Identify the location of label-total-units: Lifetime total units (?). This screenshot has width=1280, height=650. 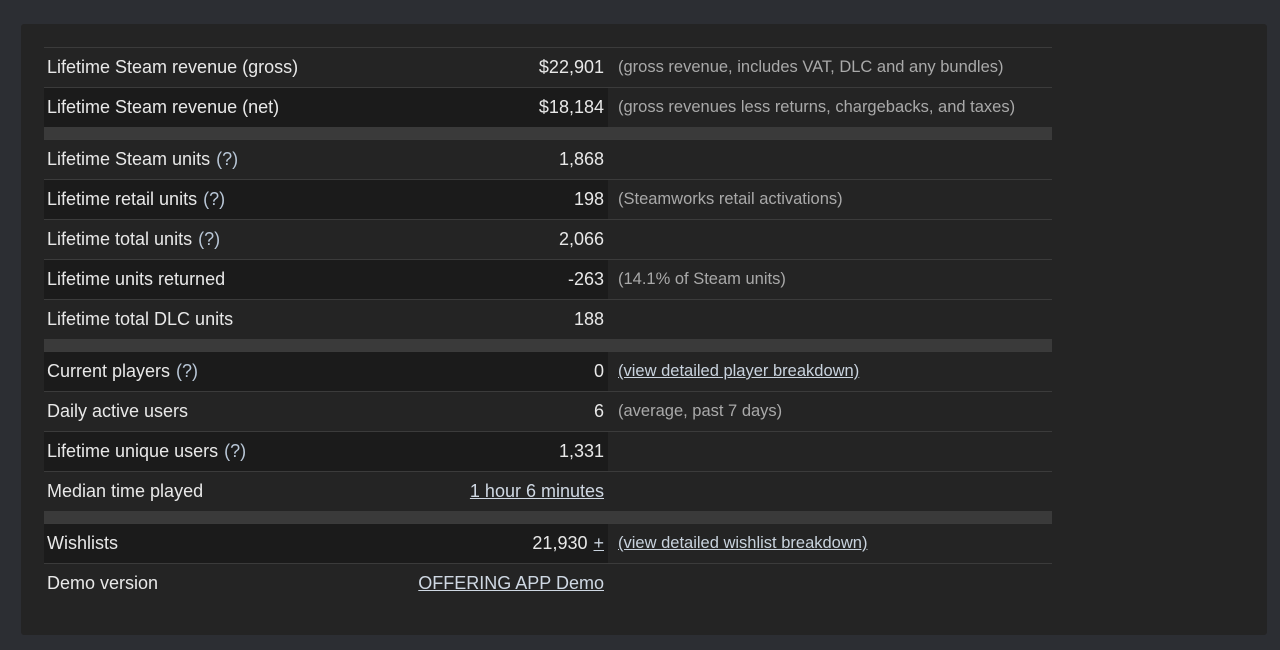
(219, 239).